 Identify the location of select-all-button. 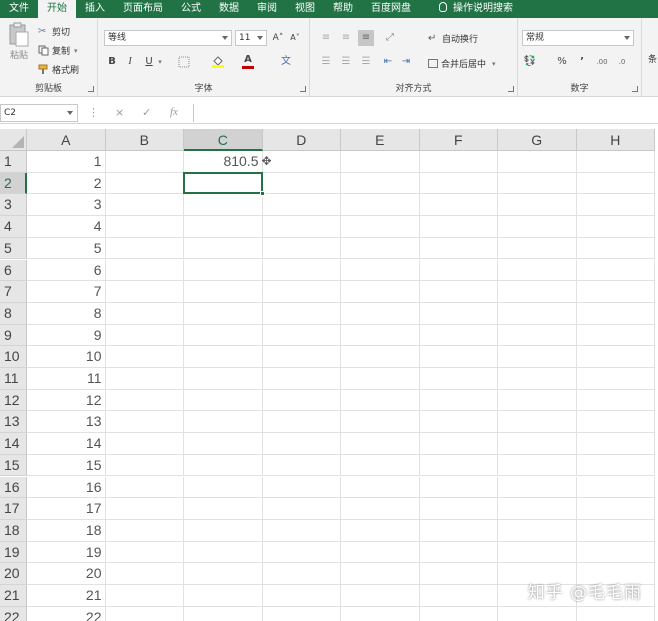
(13, 140).